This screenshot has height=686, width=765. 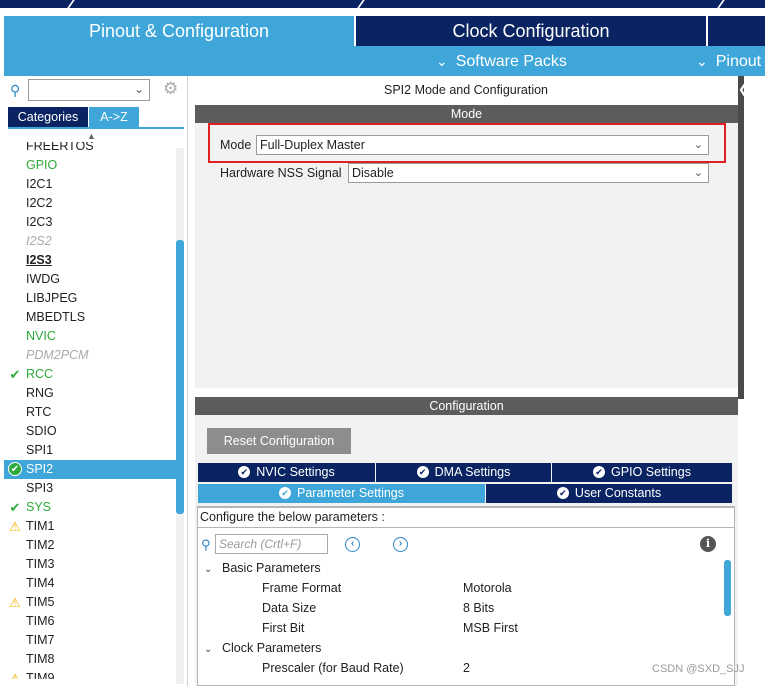 What do you see at coordinates (382, 4) in the screenshot?
I see `top-strip` at bounding box center [382, 4].